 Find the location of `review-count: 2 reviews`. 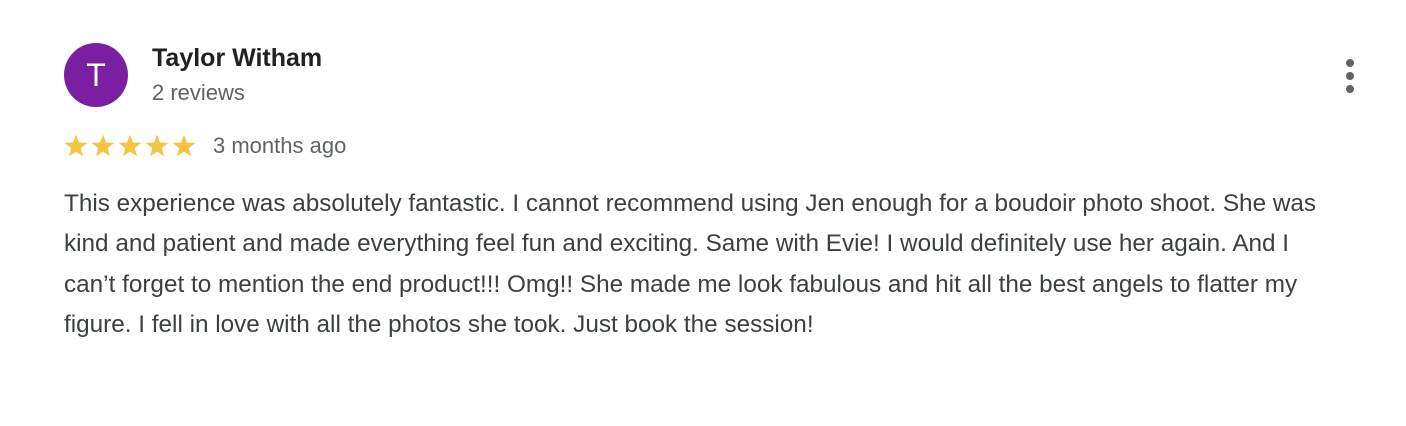

review-count: 2 reviews is located at coordinates (198, 92).